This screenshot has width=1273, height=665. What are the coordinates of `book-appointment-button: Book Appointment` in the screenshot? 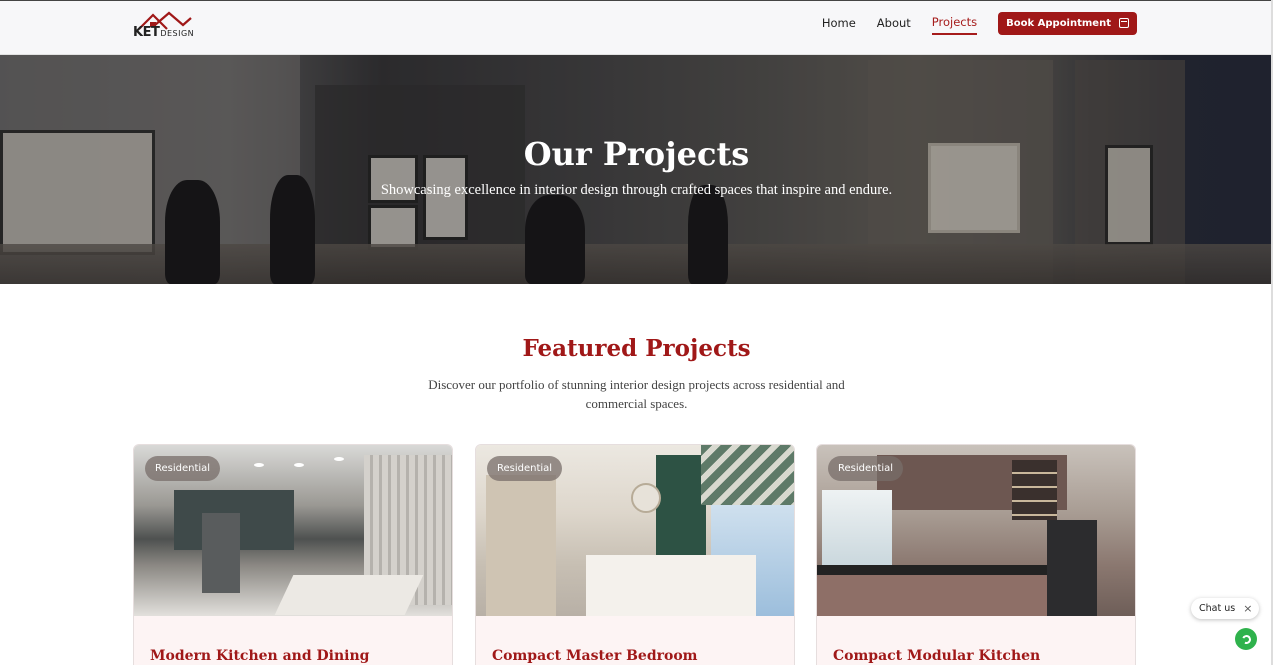 It's located at (1067, 23).